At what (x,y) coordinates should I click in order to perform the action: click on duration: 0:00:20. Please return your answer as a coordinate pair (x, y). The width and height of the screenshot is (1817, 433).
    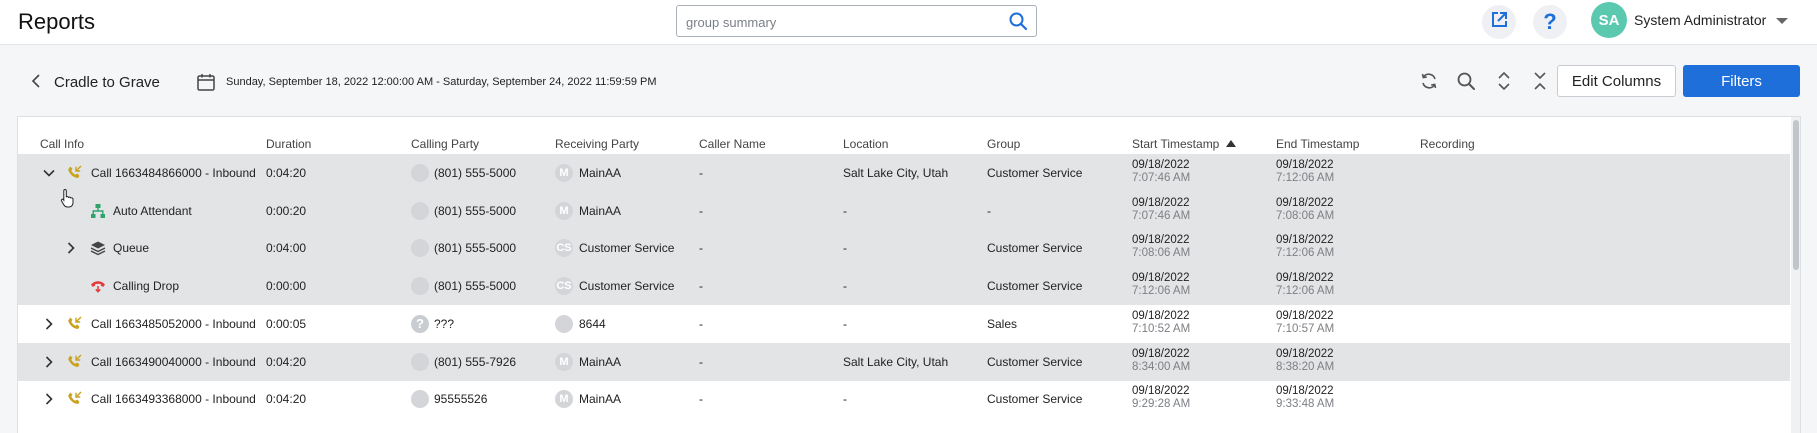
    Looking at the image, I should click on (286, 210).